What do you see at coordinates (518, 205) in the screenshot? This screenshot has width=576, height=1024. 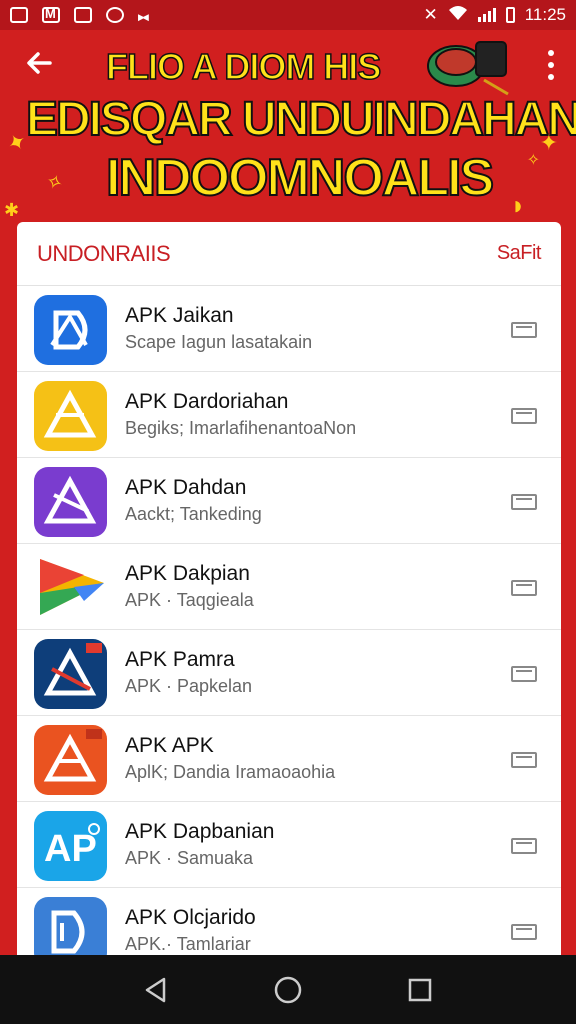 I see `guitar-decoration-icon: ◗` at bounding box center [518, 205].